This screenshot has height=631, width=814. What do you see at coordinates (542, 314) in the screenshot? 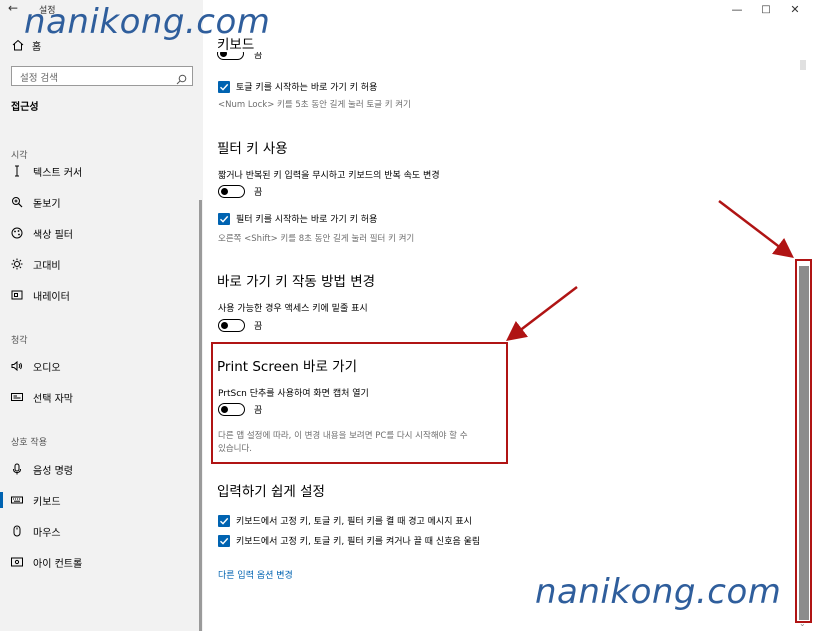
I see `arrow-to-print-screen` at bounding box center [542, 314].